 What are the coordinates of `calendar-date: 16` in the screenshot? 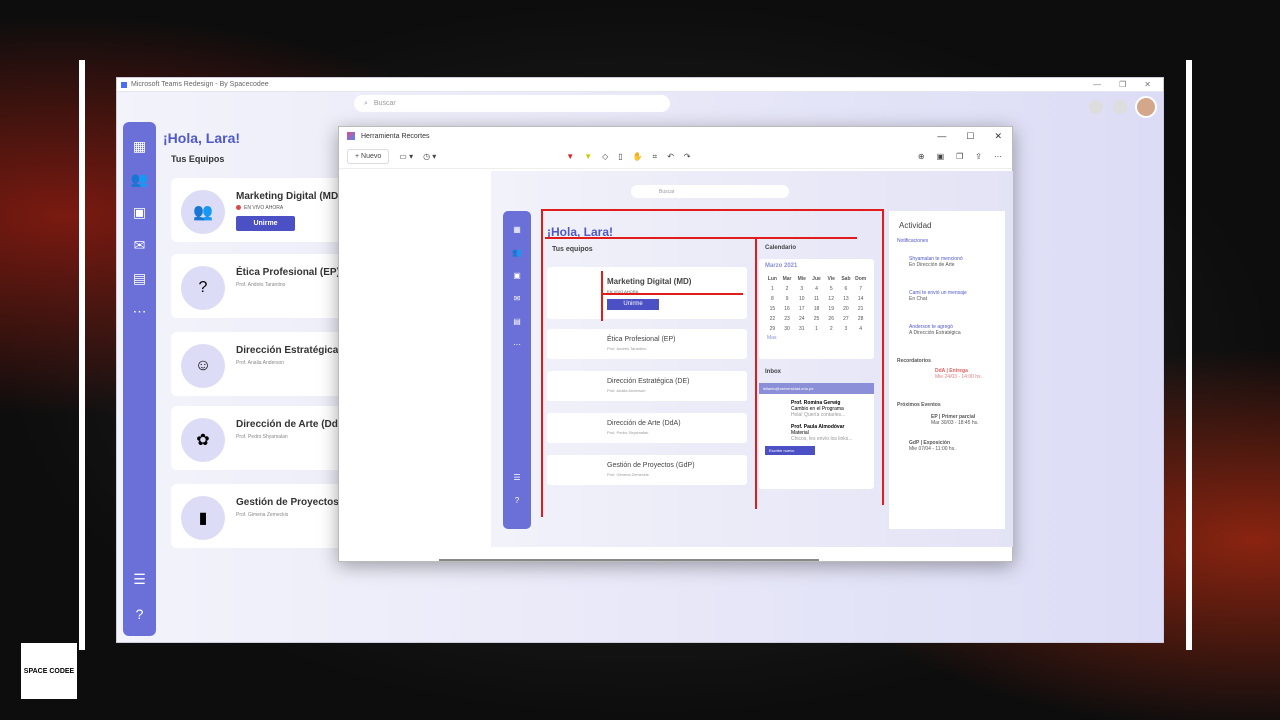 It's located at (787, 309).